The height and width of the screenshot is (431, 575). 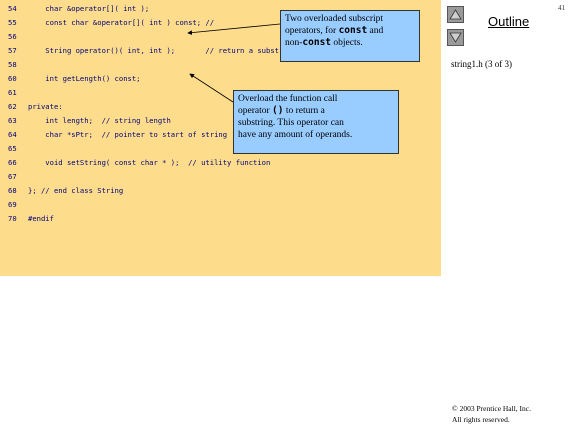 I want to click on previous-slide-button, so click(x=455, y=14).